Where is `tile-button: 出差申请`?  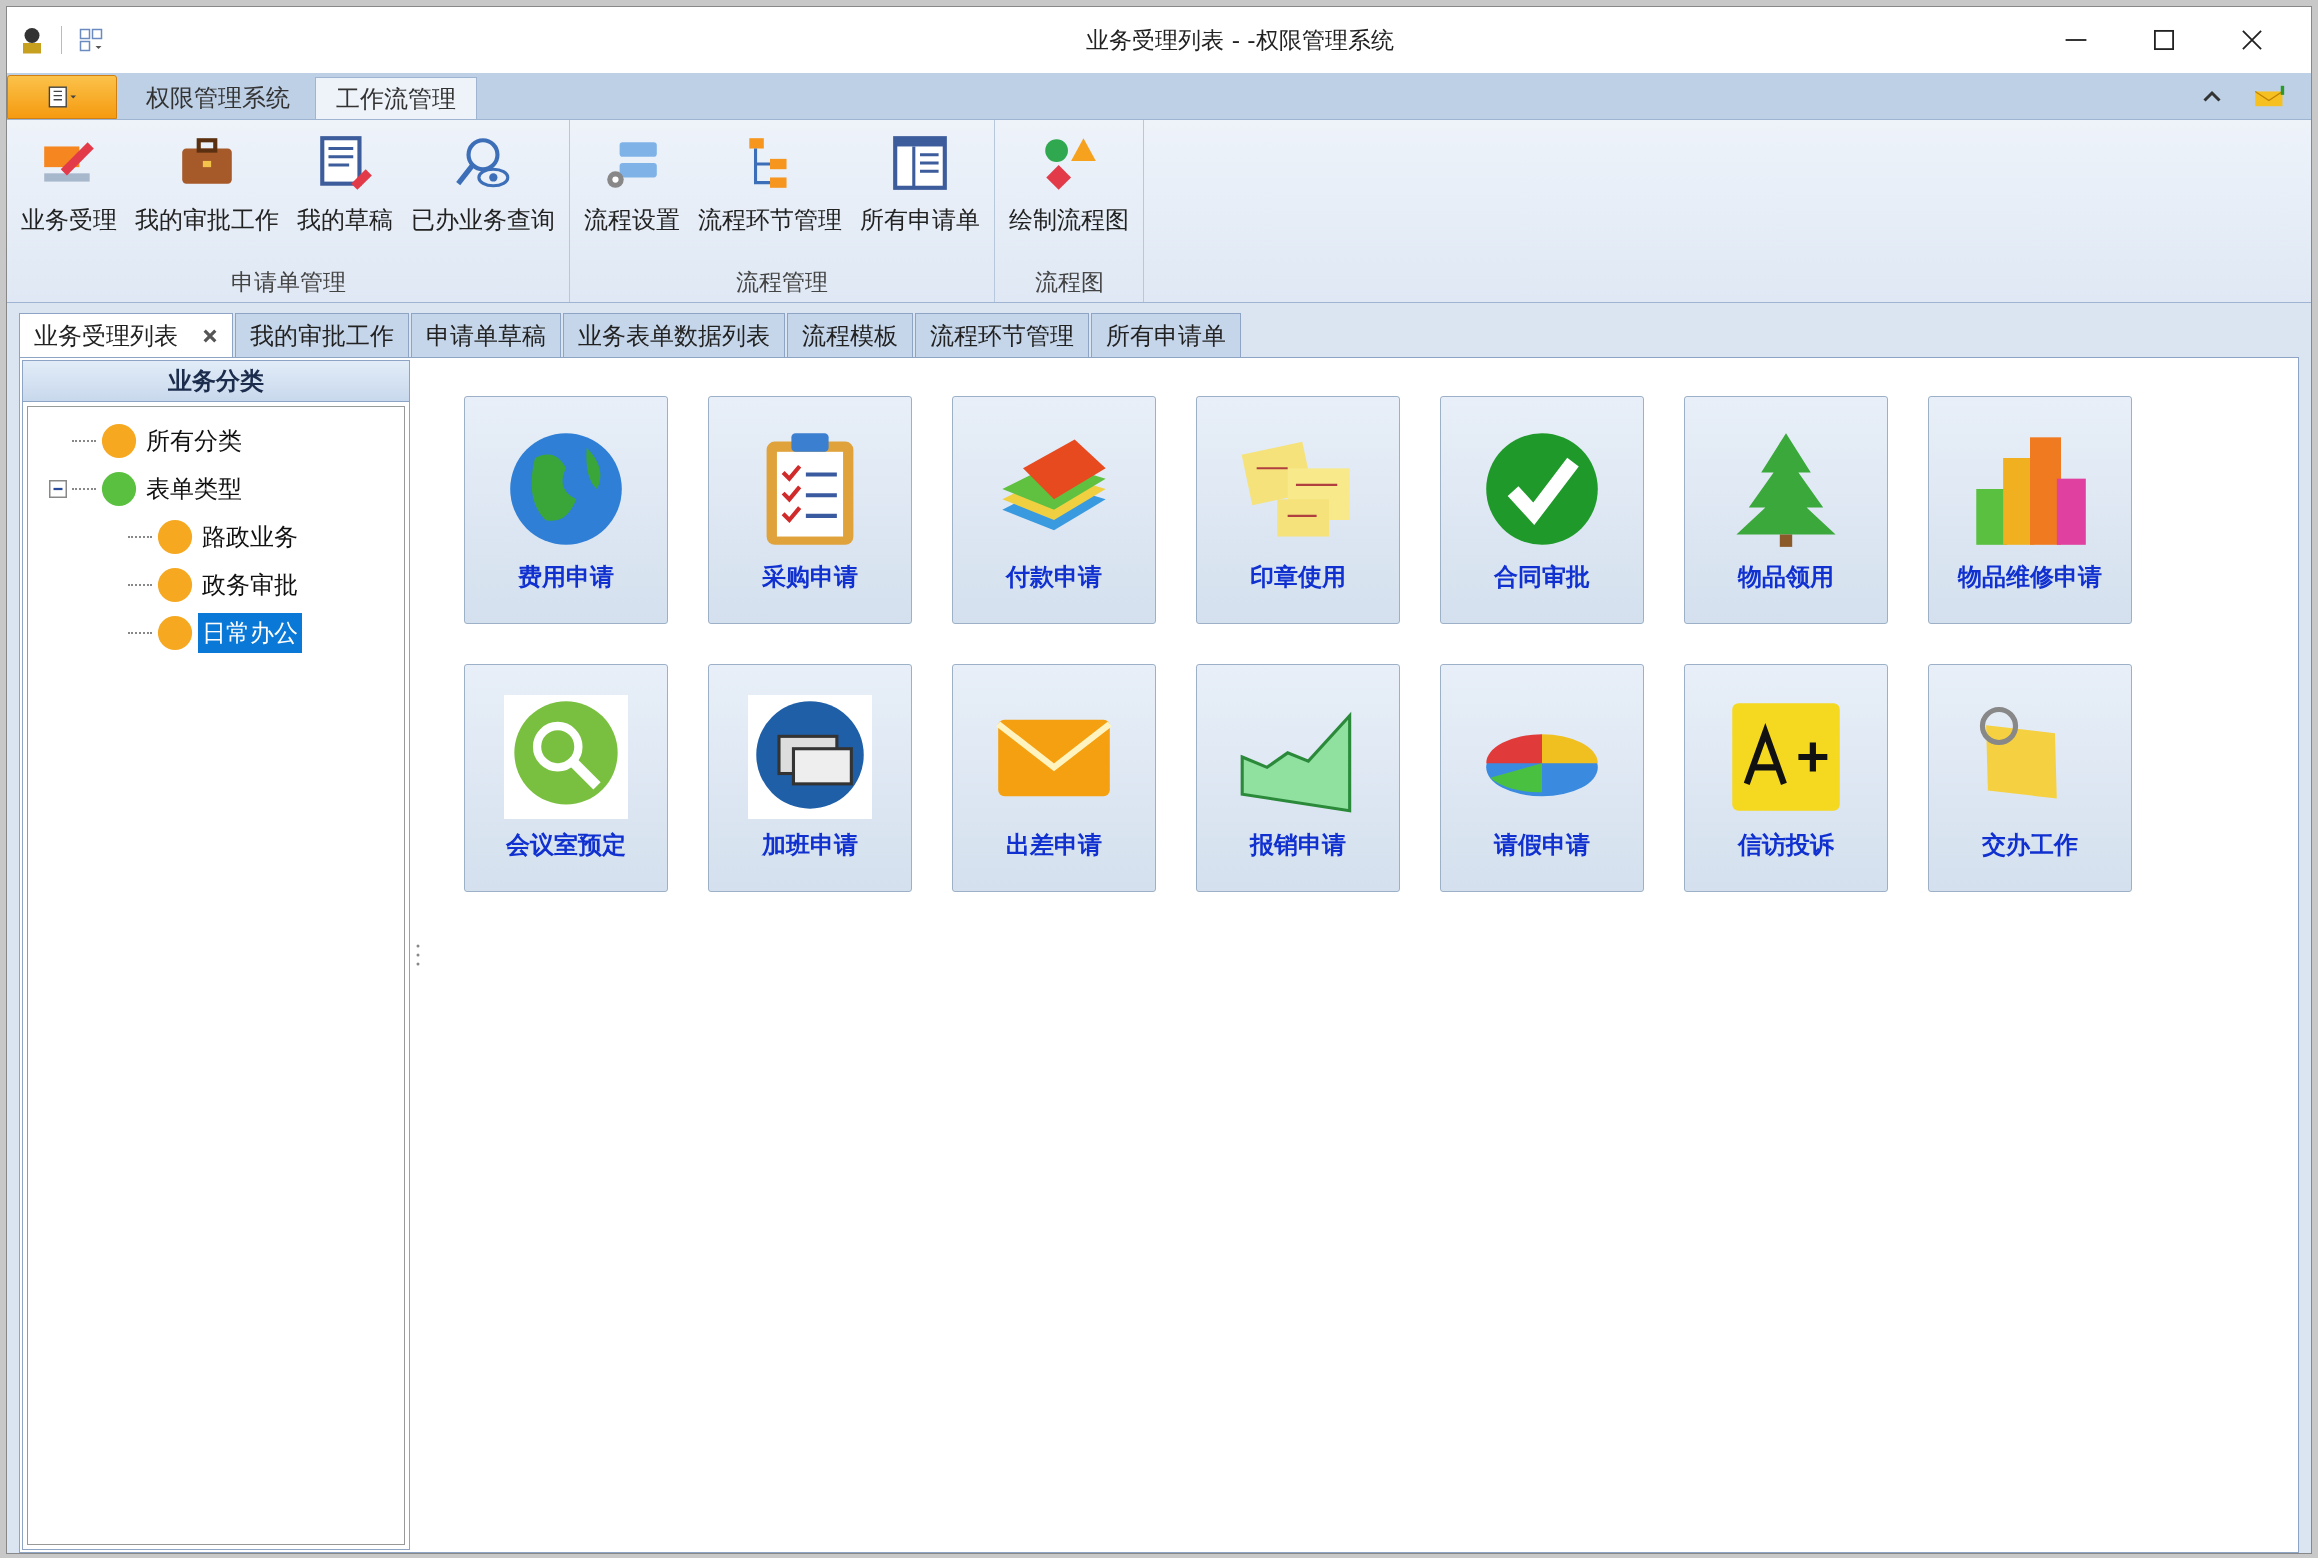 tile-button: 出差申请 is located at coordinates (1054, 778).